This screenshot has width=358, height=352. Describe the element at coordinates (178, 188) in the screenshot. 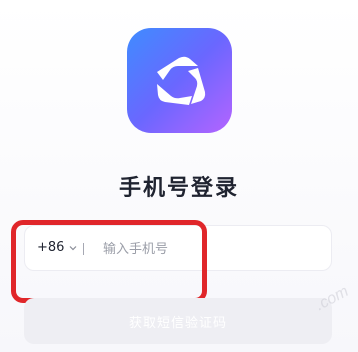

I see `page-title: 手机号登录` at that location.